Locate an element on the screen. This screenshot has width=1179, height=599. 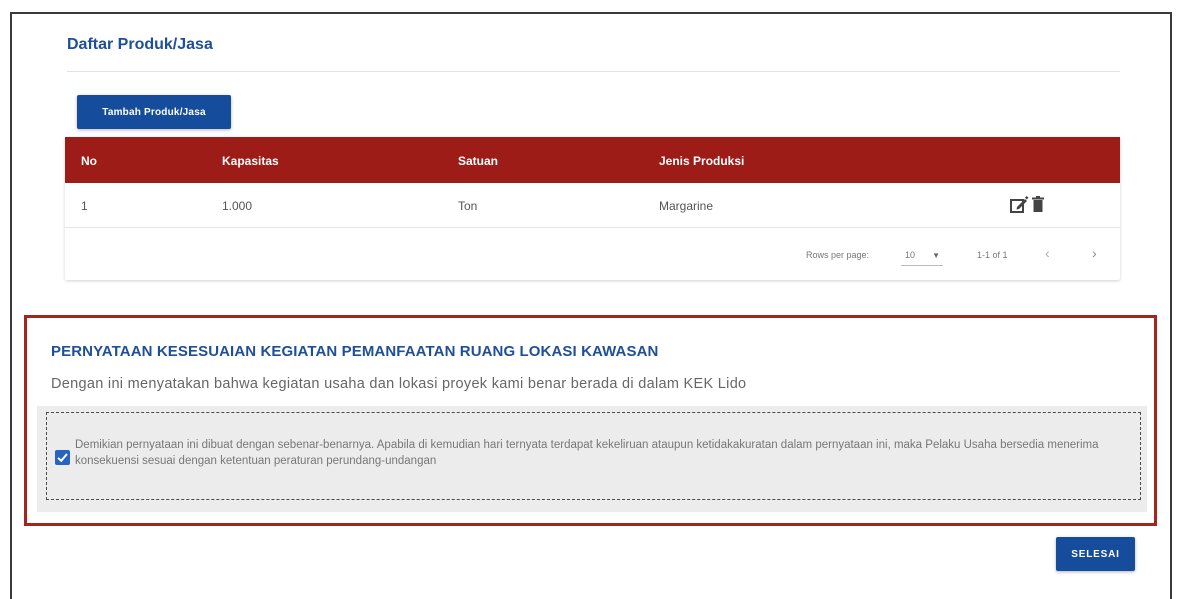
row-actions is located at coordinates (1029, 205).